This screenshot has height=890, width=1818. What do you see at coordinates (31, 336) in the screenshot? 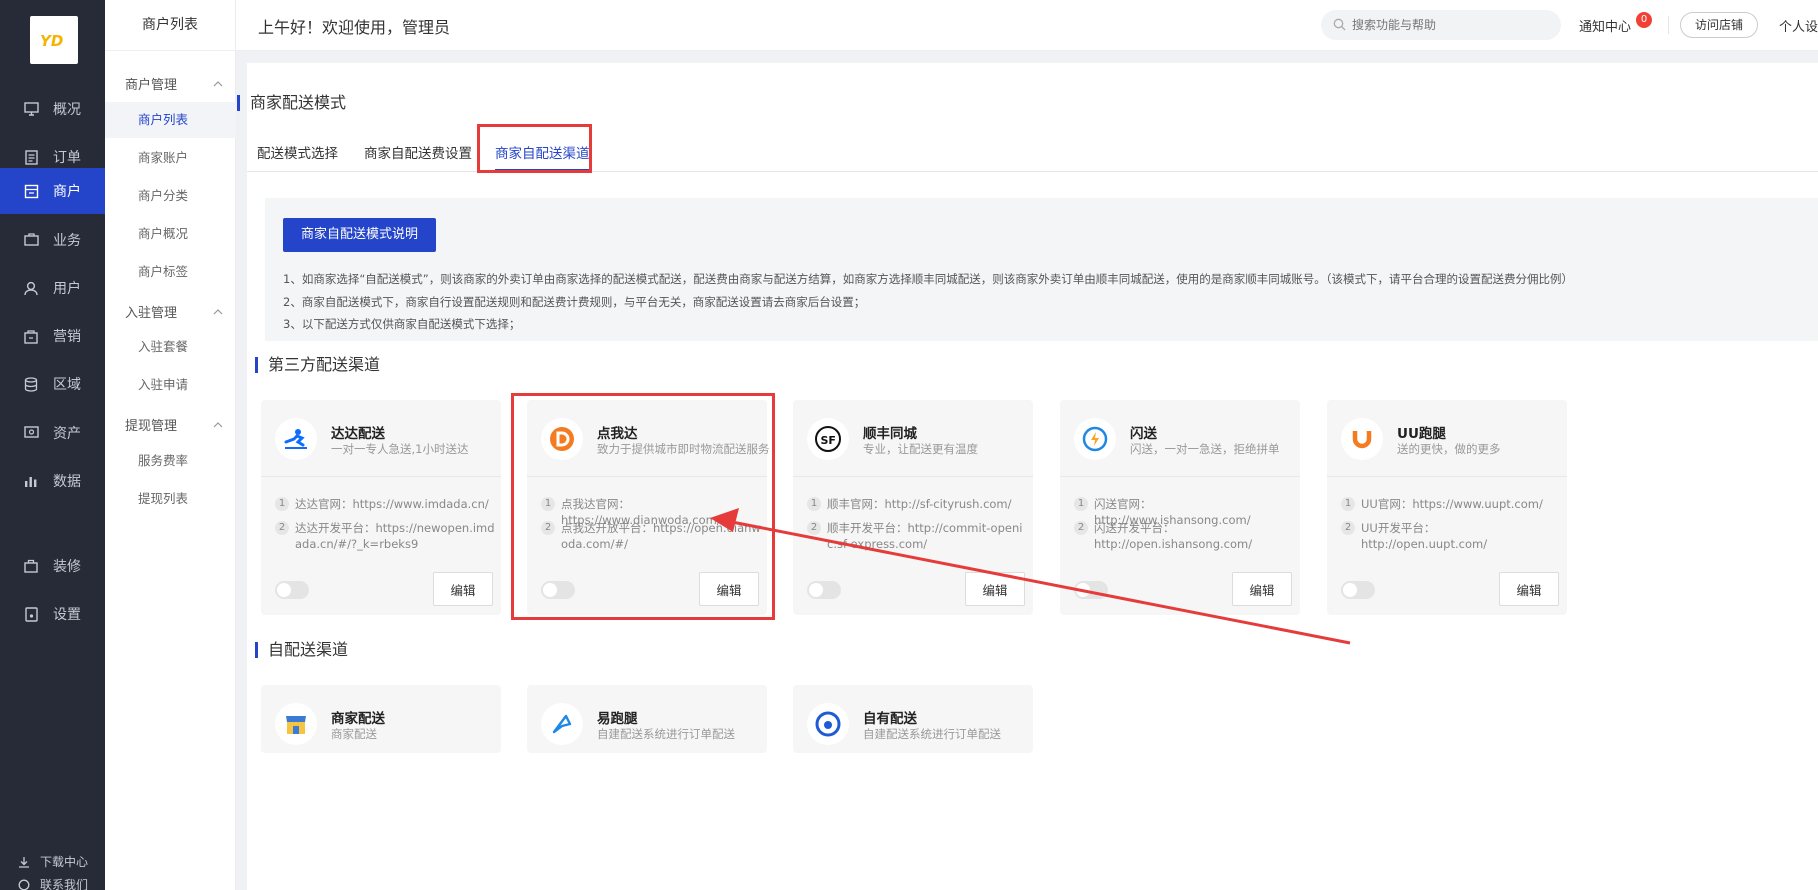
I see `marketing-icon` at bounding box center [31, 336].